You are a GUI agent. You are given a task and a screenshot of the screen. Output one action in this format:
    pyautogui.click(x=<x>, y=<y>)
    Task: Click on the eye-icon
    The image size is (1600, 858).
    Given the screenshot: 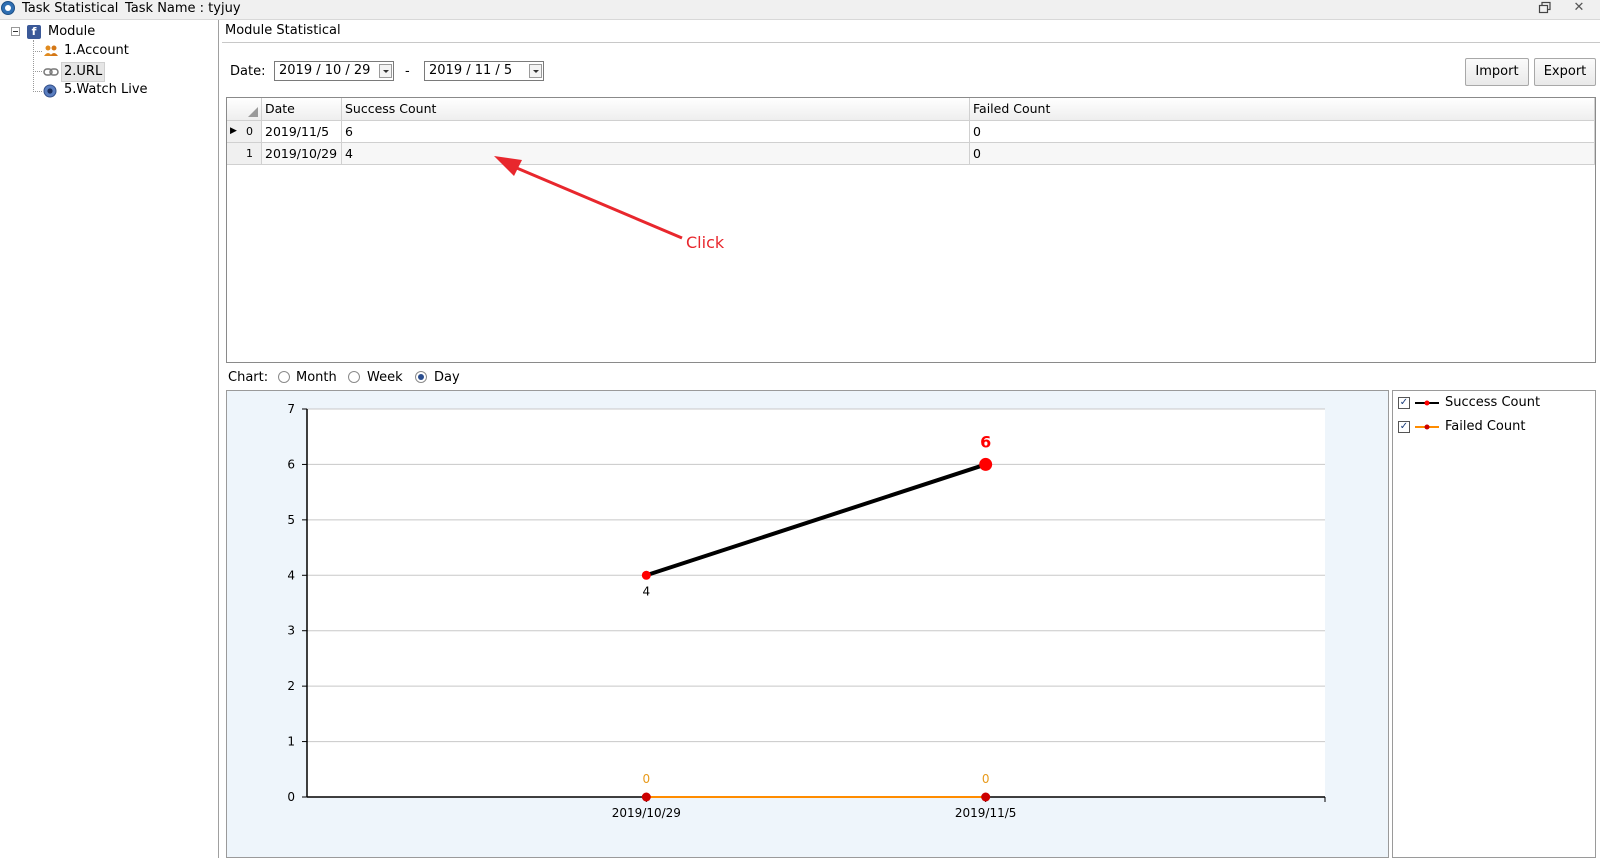 What is the action you would take?
    pyautogui.click(x=50, y=91)
    